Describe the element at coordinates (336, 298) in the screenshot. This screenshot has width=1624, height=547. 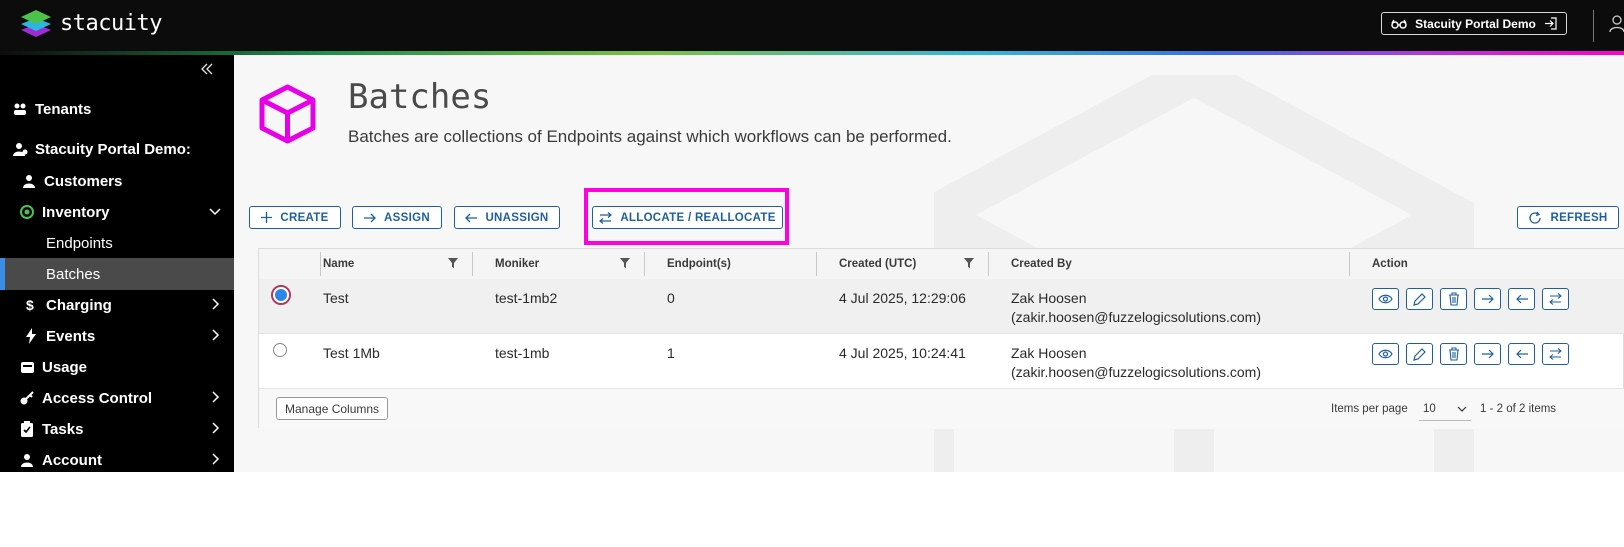
I see `cell-name: Test` at that location.